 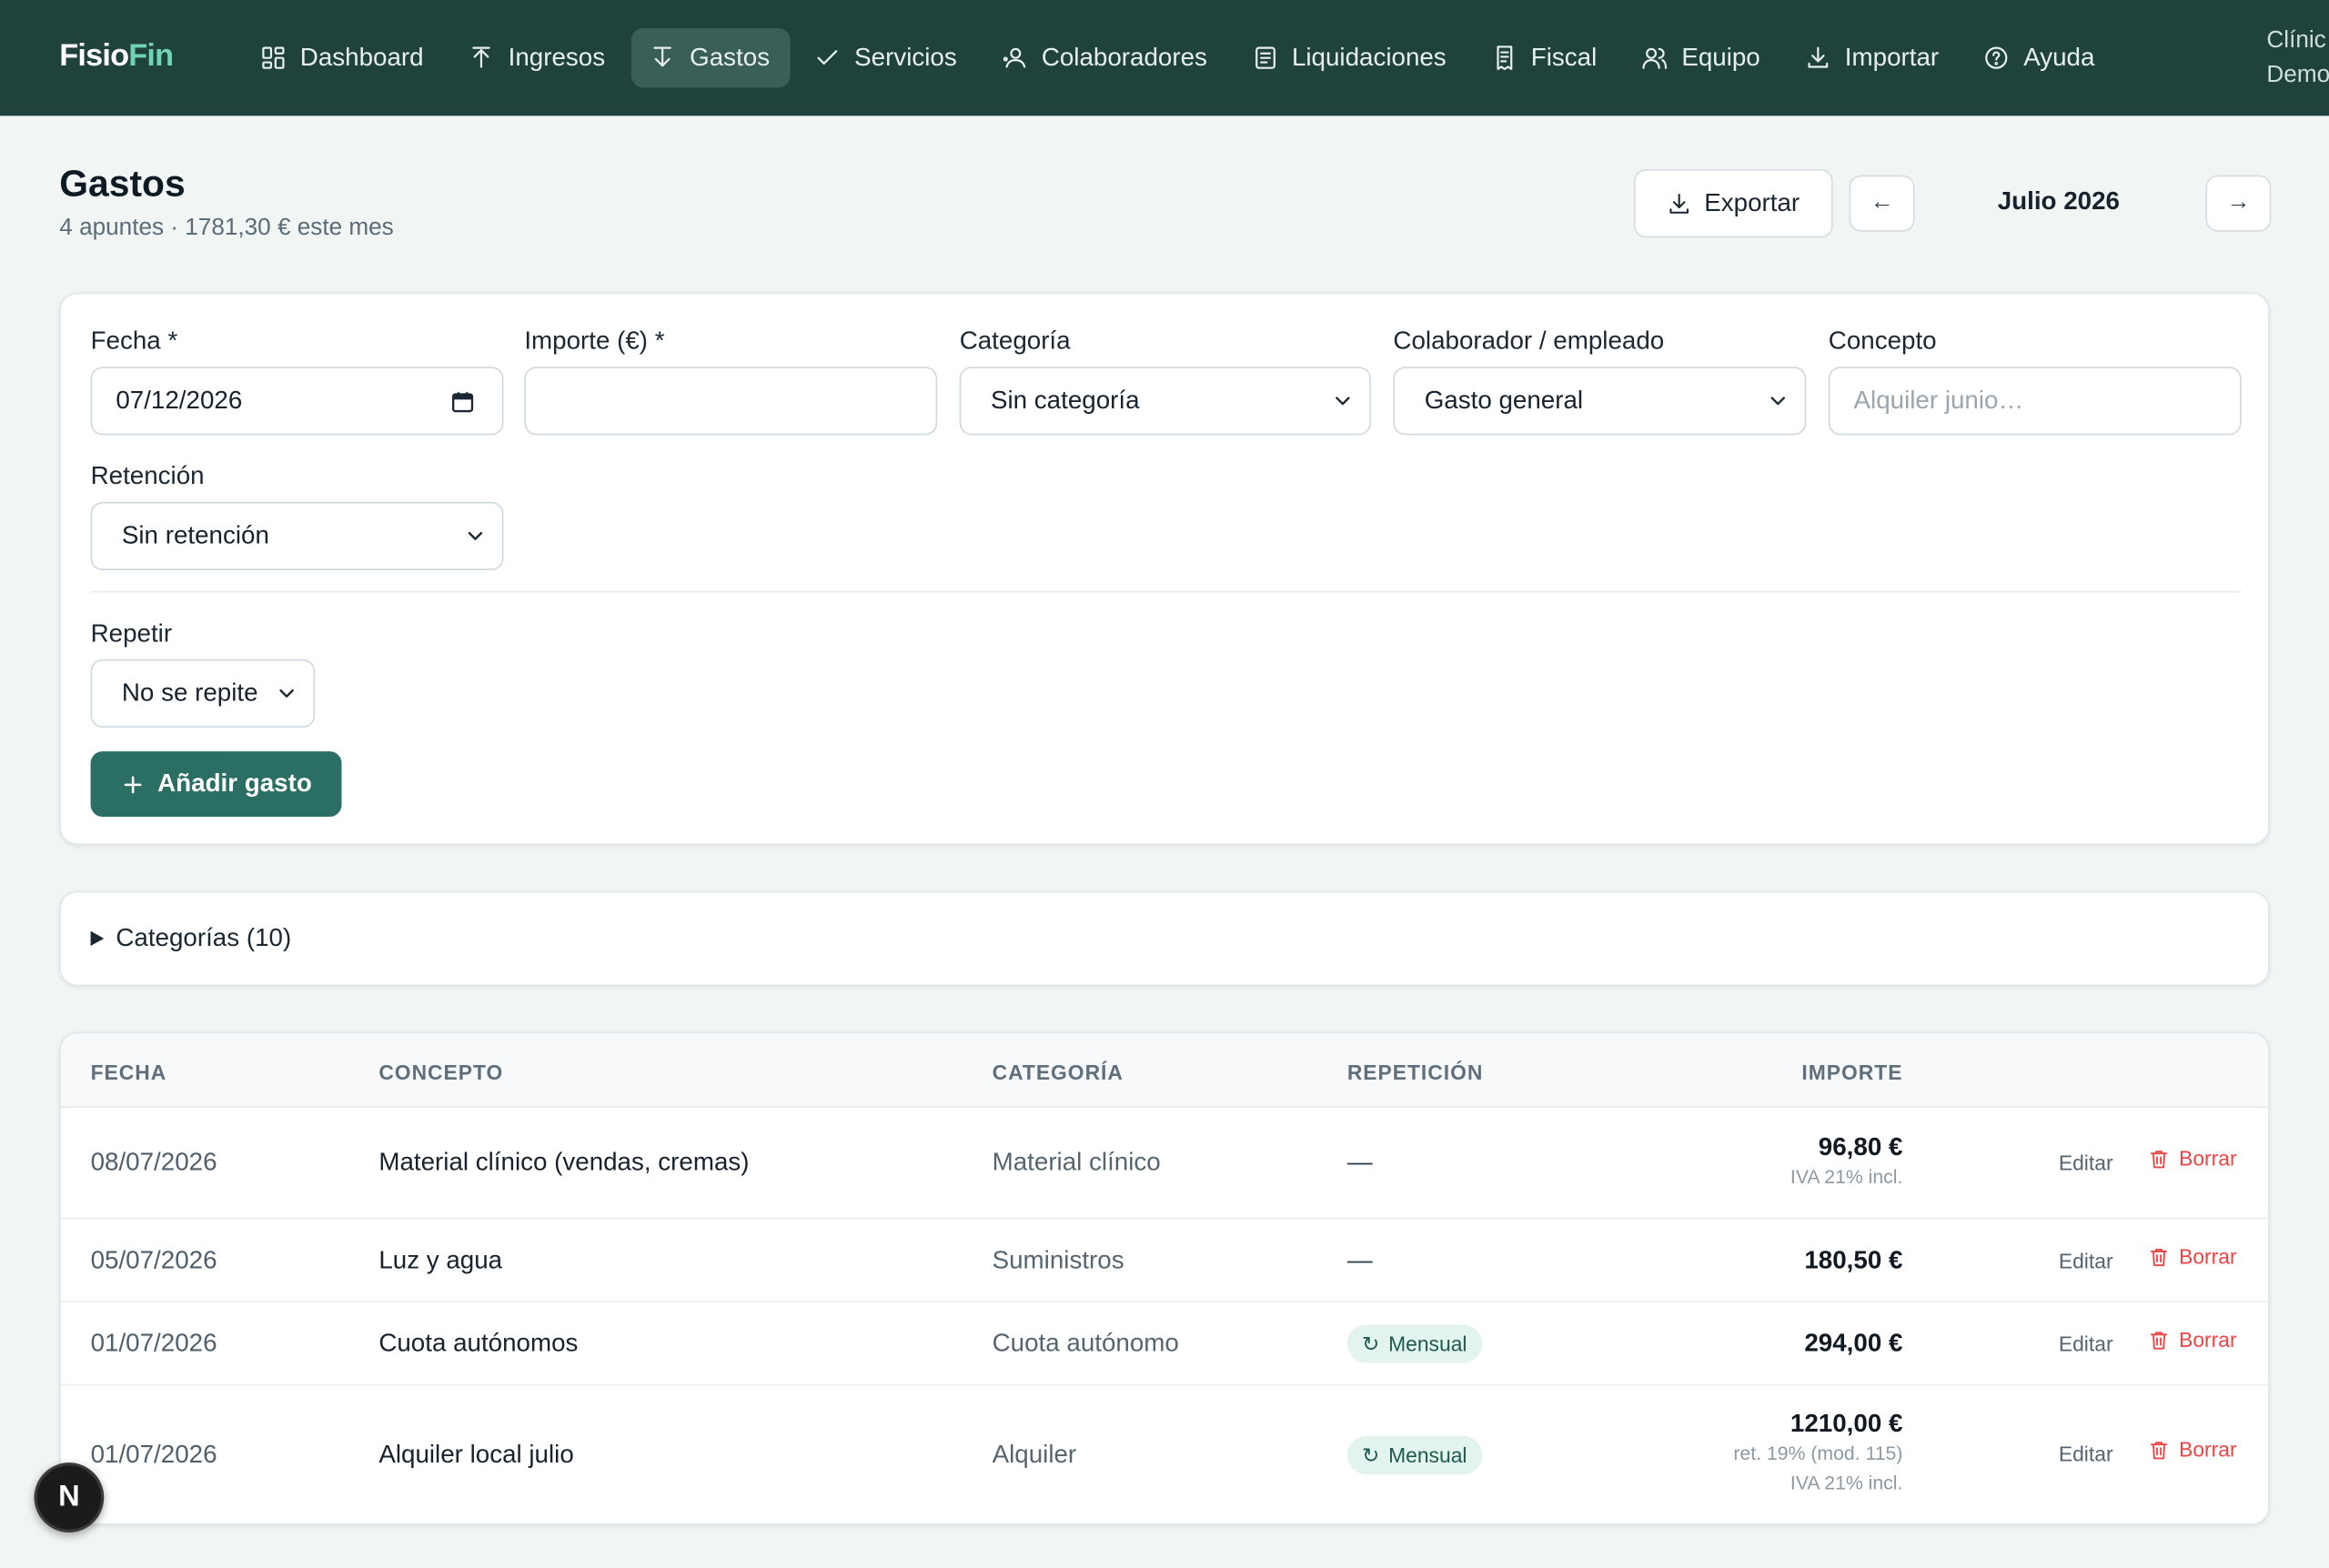 I want to click on nav-colaboradores: Colaboradores, so click(x=1105, y=57).